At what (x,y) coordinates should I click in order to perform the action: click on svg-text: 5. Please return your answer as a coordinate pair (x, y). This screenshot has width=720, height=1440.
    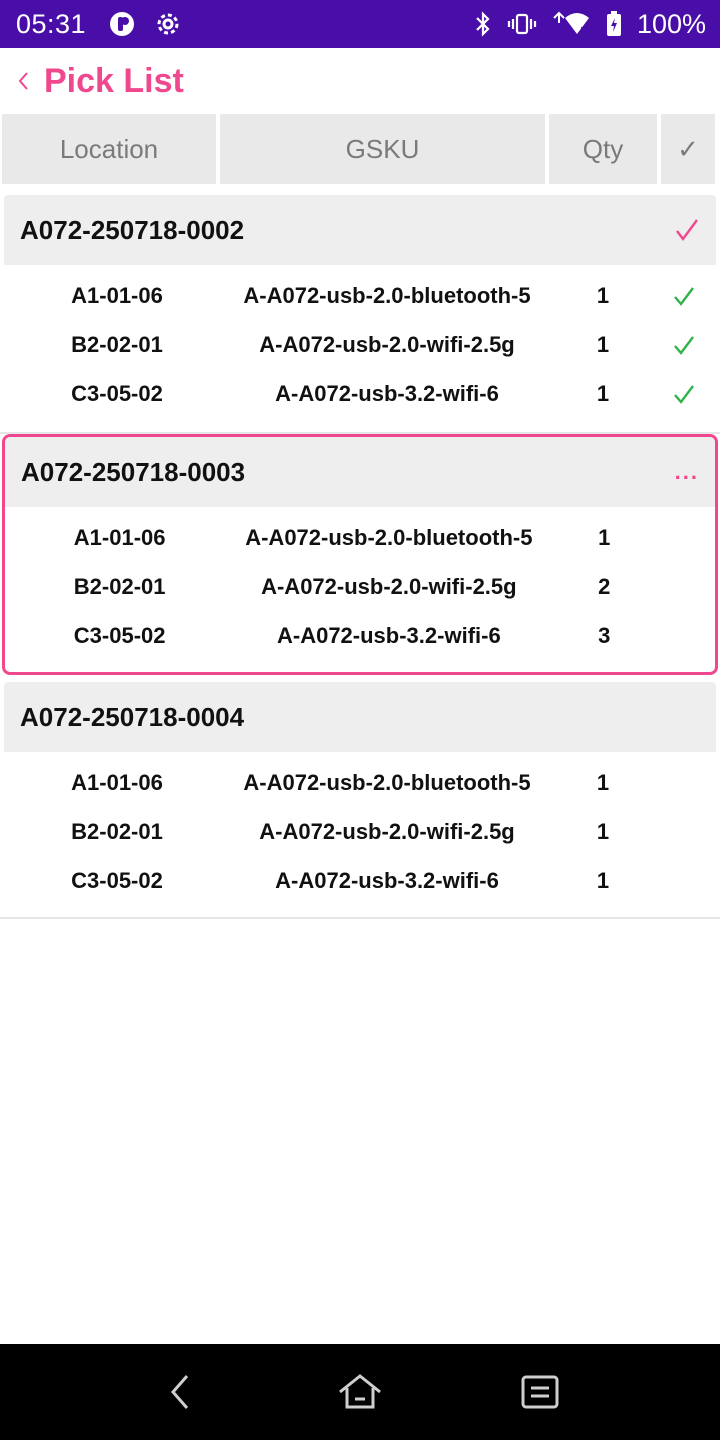
    Looking at the image, I should click on (583, 31).